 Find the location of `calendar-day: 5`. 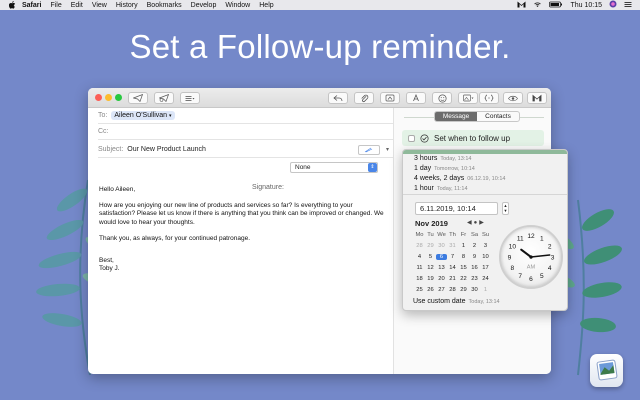

calendar-day: 5 is located at coordinates (430, 257).